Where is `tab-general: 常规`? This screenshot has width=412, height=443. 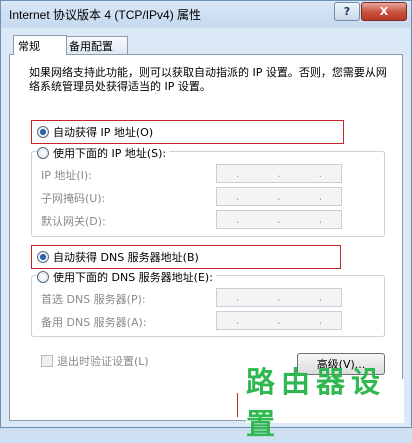
tab-general: 常规 is located at coordinates (40, 45).